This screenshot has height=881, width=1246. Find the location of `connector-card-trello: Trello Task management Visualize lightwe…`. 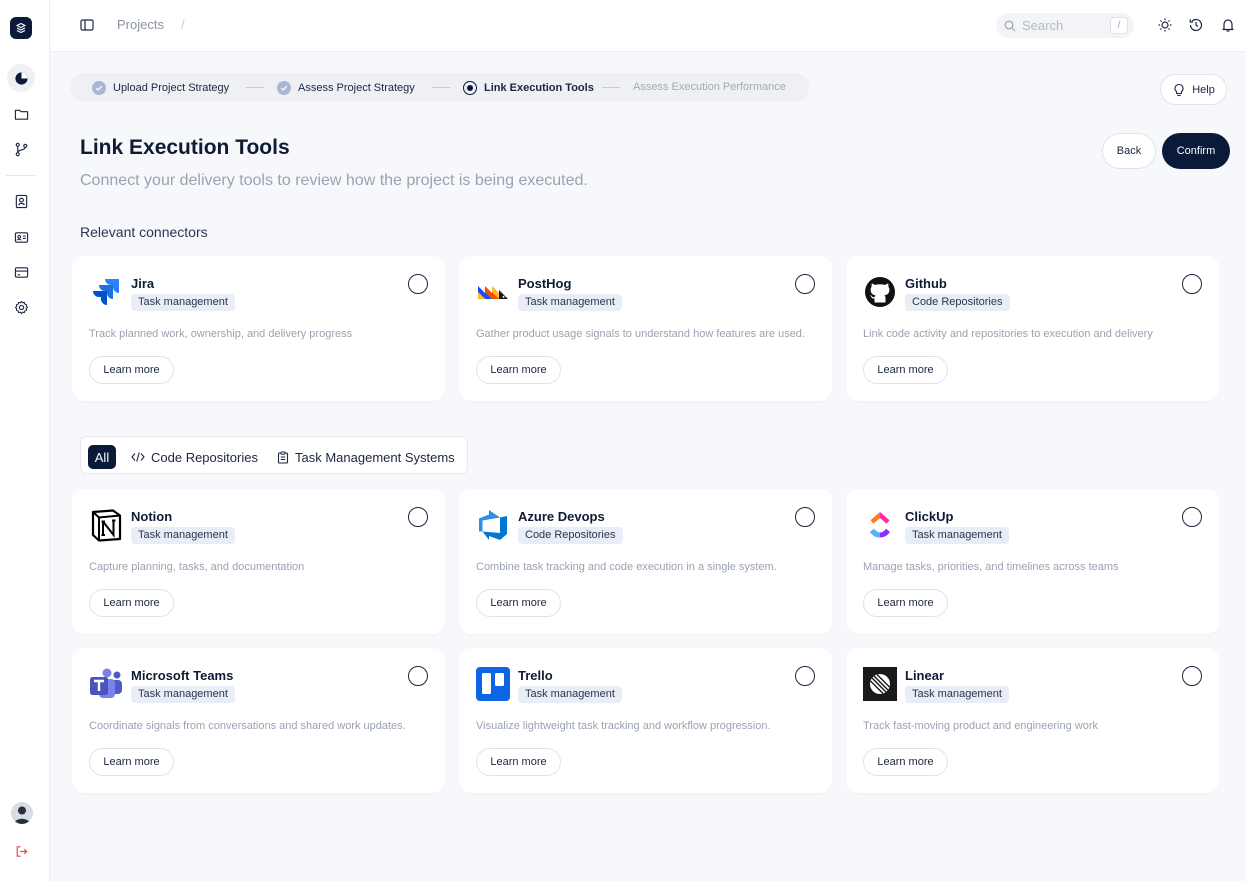

connector-card-trello: Trello Task management Visualize lightwe… is located at coordinates (645, 720).